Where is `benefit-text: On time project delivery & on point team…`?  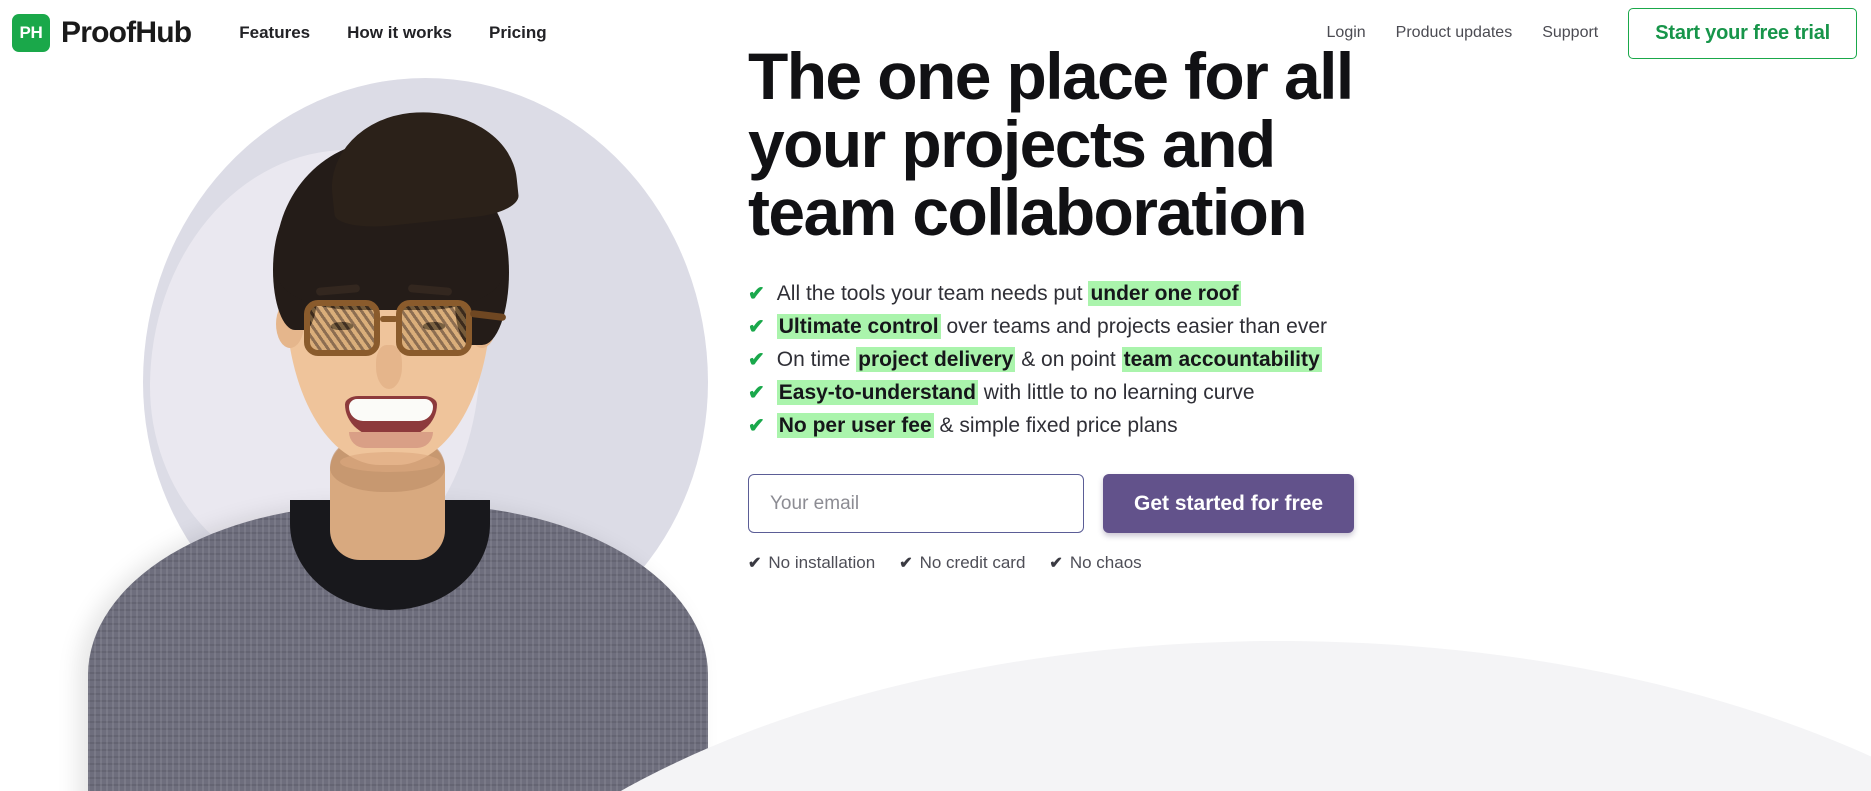 benefit-text: On time project delivery & on point team… is located at coordinates (1049, 359).